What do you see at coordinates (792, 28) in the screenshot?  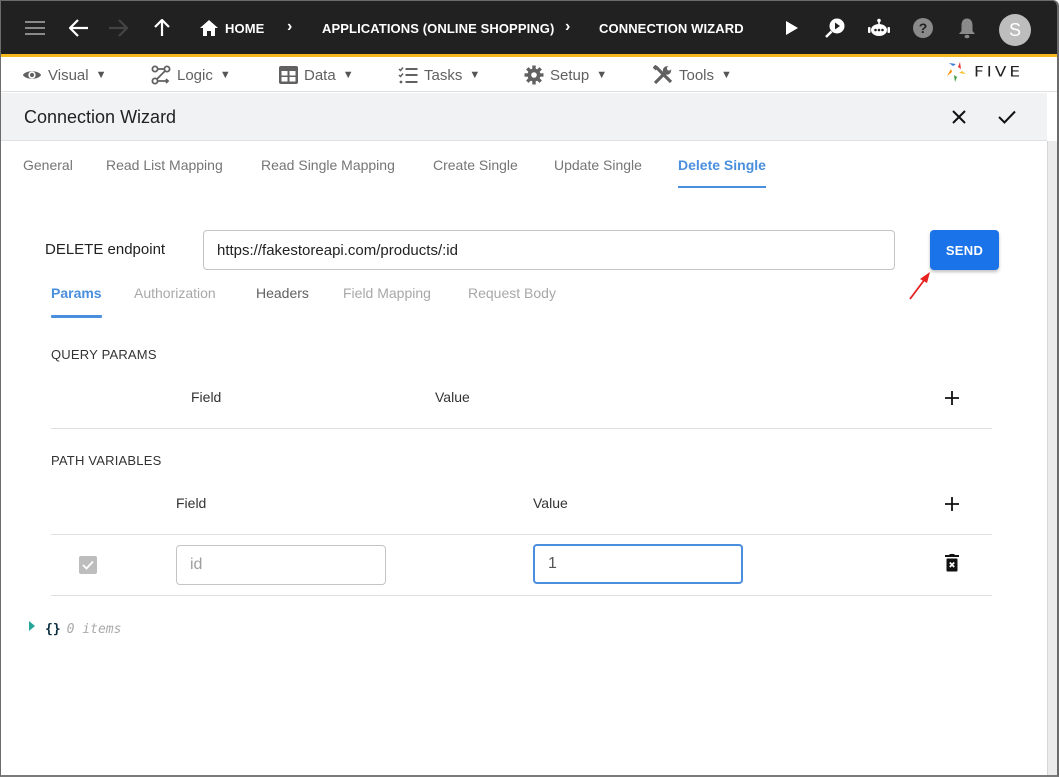 I see `play-icon` at bounding box center [792, 28].